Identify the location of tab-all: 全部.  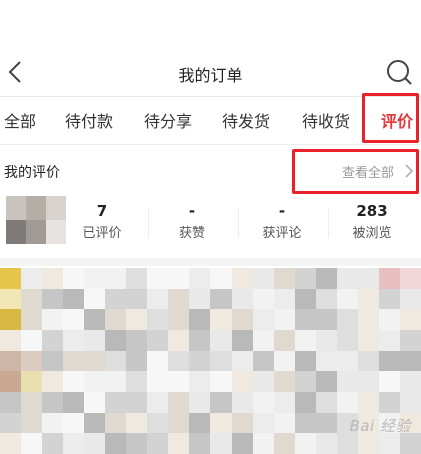
(20, 120).